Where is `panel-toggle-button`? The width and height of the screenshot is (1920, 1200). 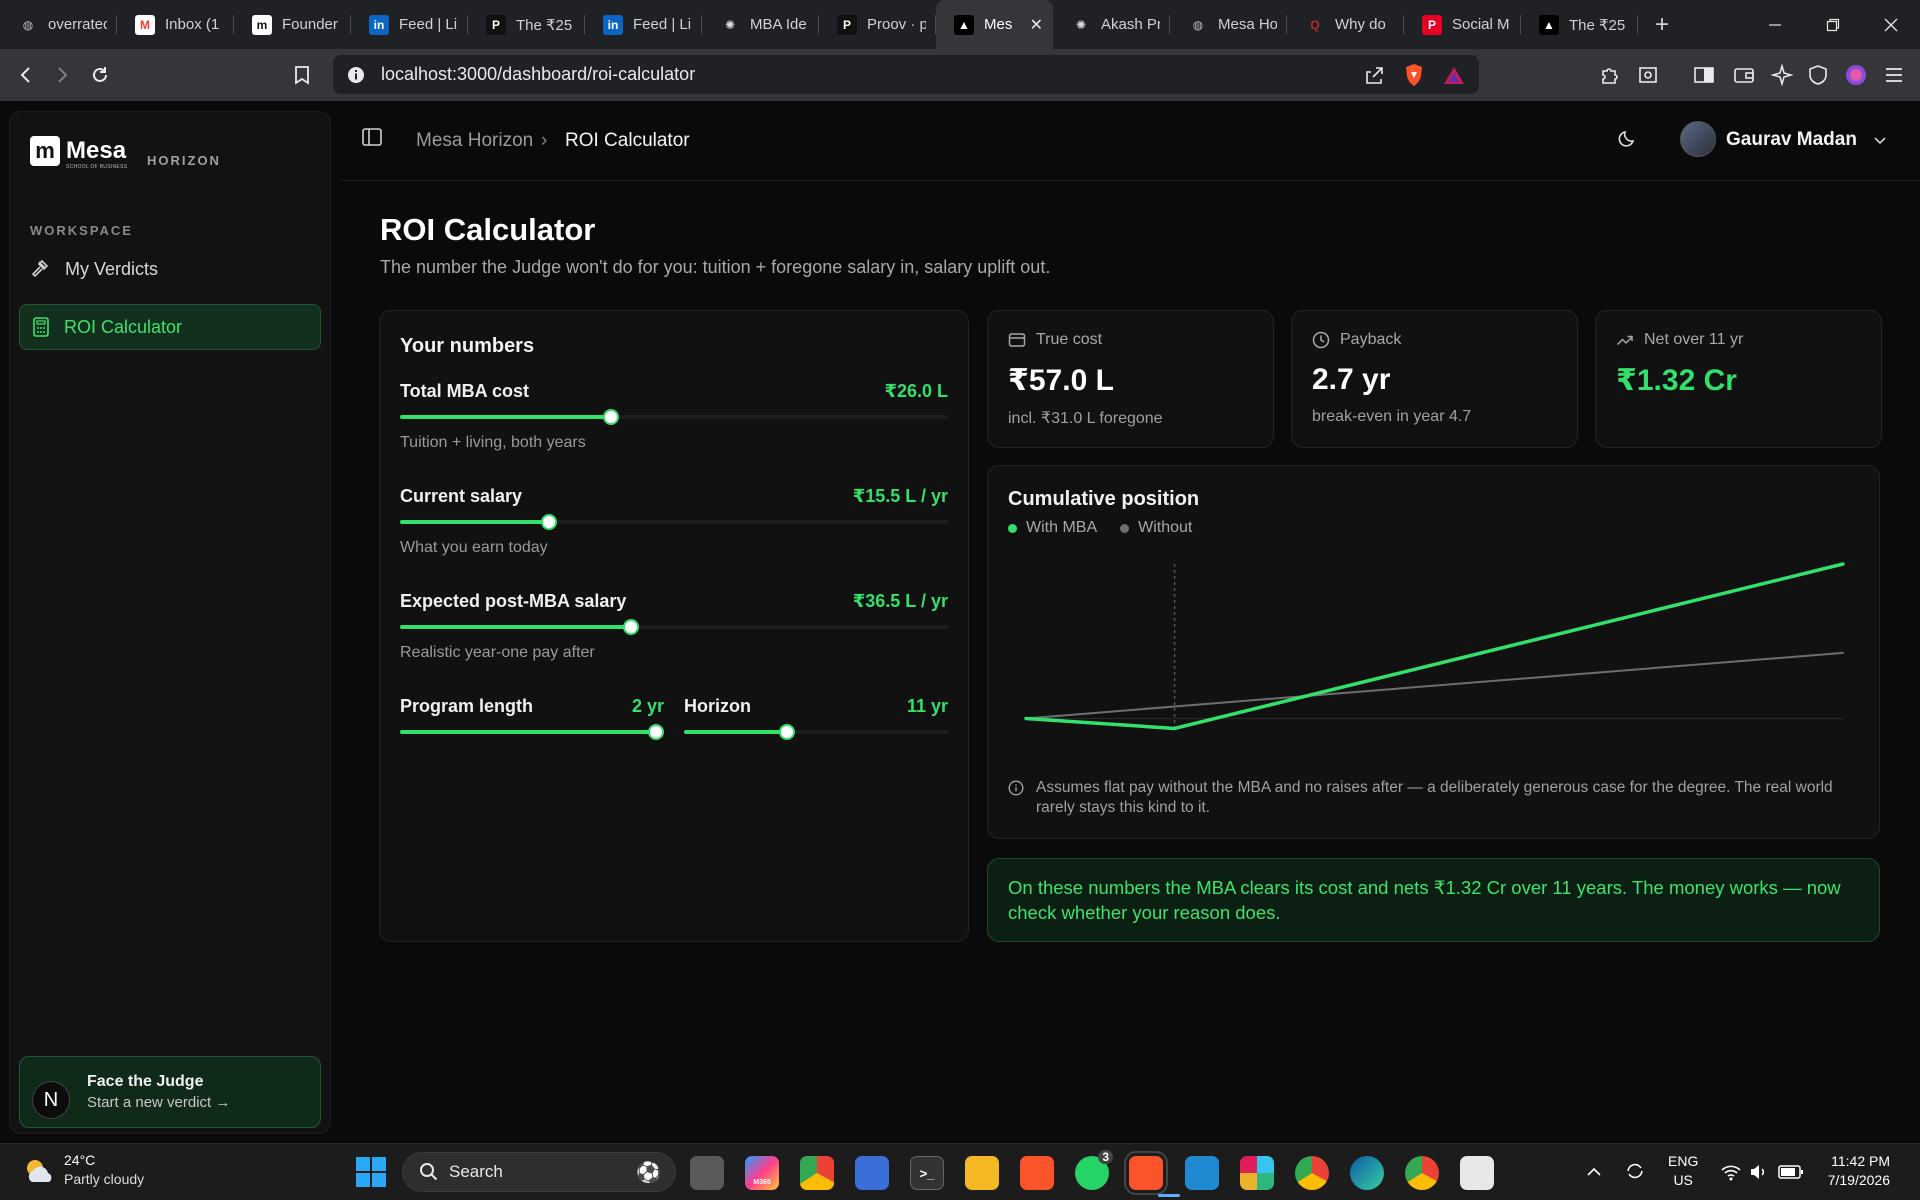
panel-toggle-button is located at coordinates (375, 141).